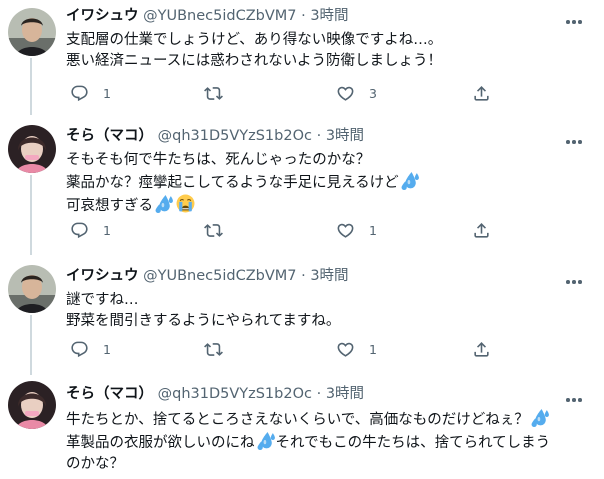  I want to click on tweet-text-line: 悪い経済ニュースには惑わされないよう防衛しましょう！, so click(254, 61).